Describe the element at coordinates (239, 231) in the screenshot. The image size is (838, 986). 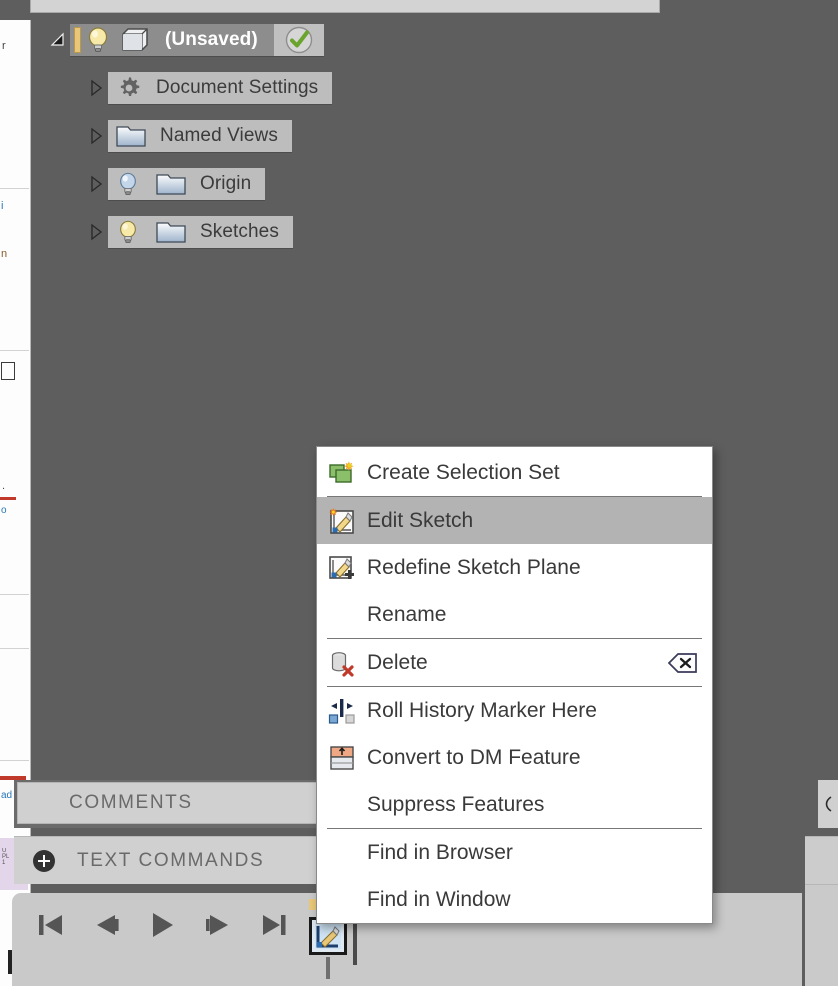
I see `tree-item-label: Sketches` at that location.